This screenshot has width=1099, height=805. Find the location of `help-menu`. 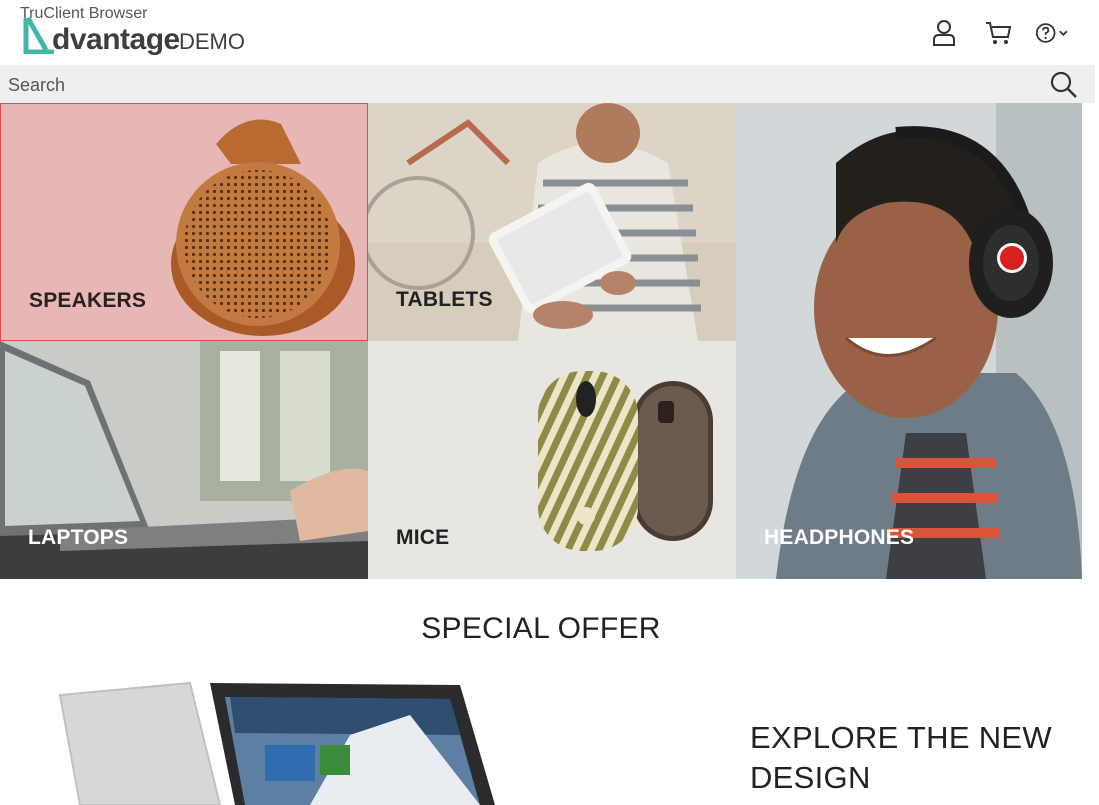

help-menu is located at coordinates (1052, 33).